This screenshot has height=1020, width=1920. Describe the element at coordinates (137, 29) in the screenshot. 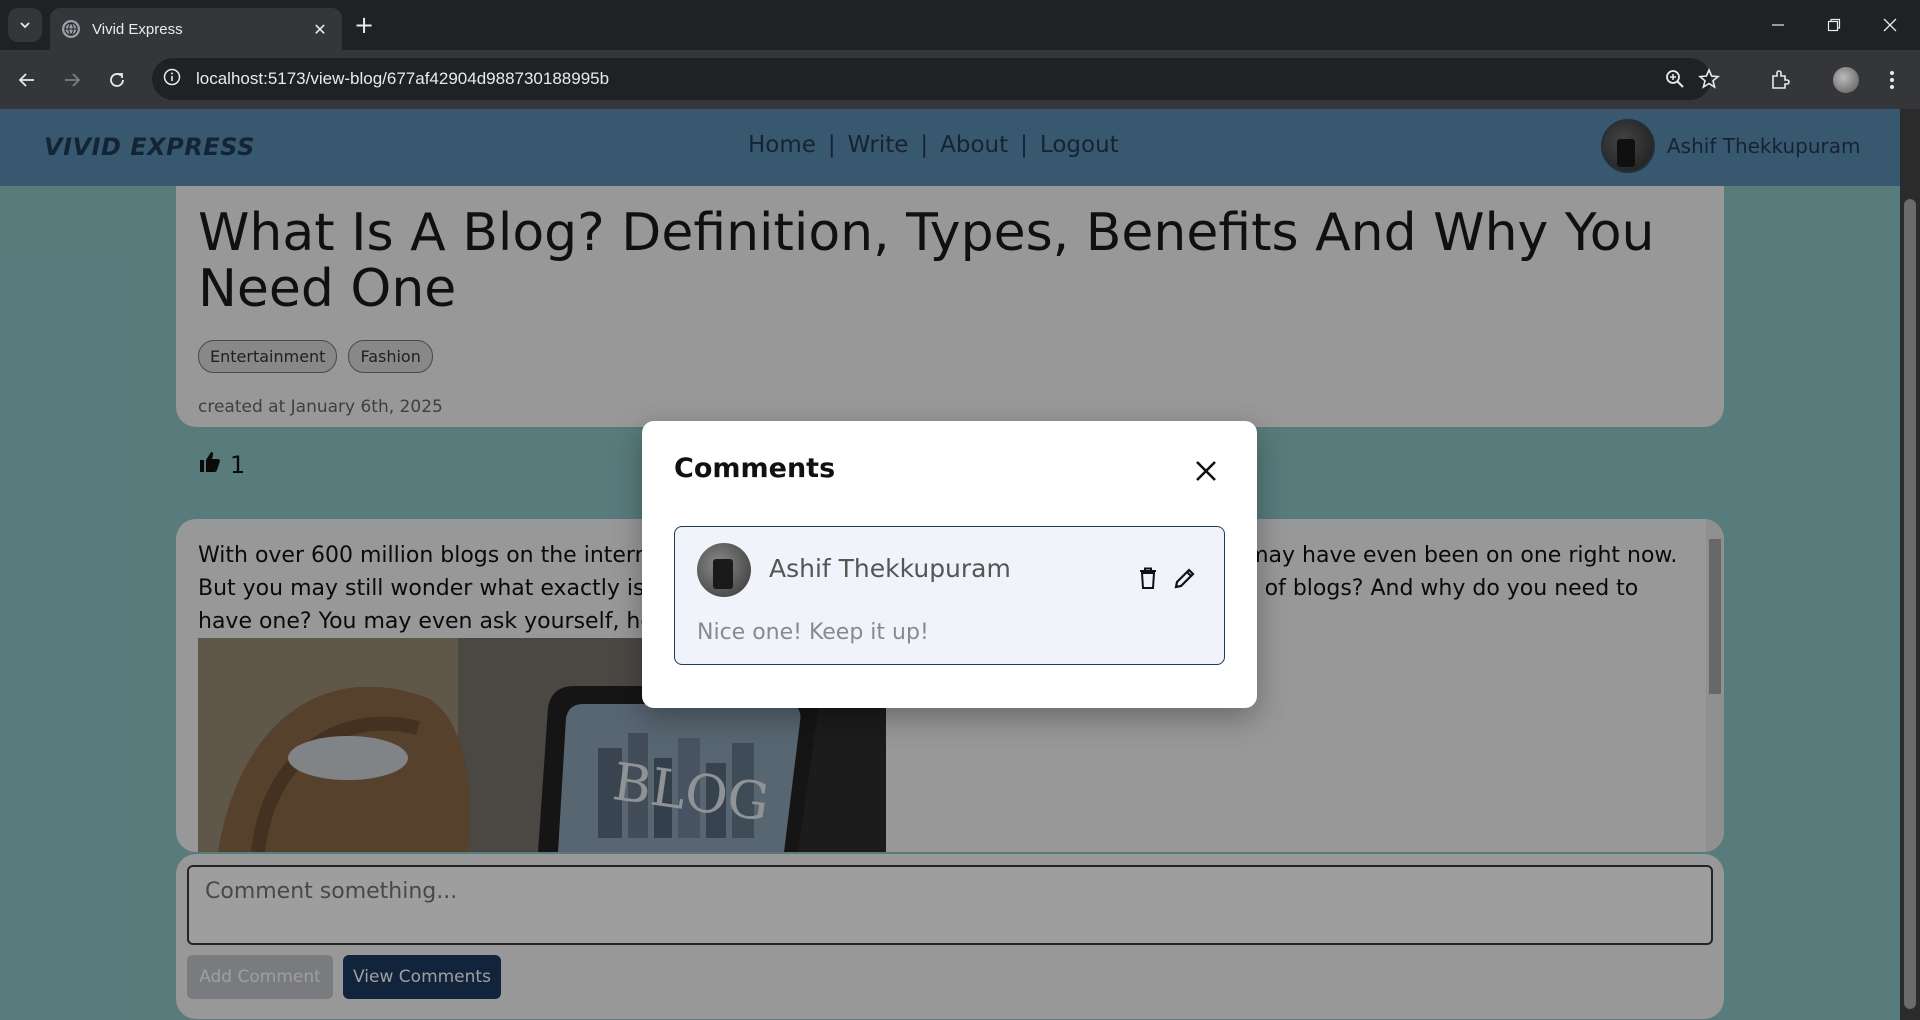

I see `tab-title: Vivid Express` at that location.